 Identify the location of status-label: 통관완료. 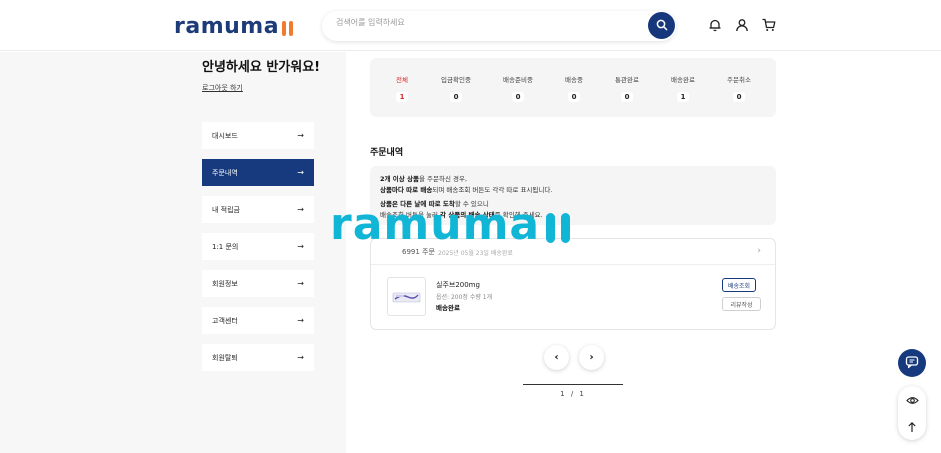
(627, 80).